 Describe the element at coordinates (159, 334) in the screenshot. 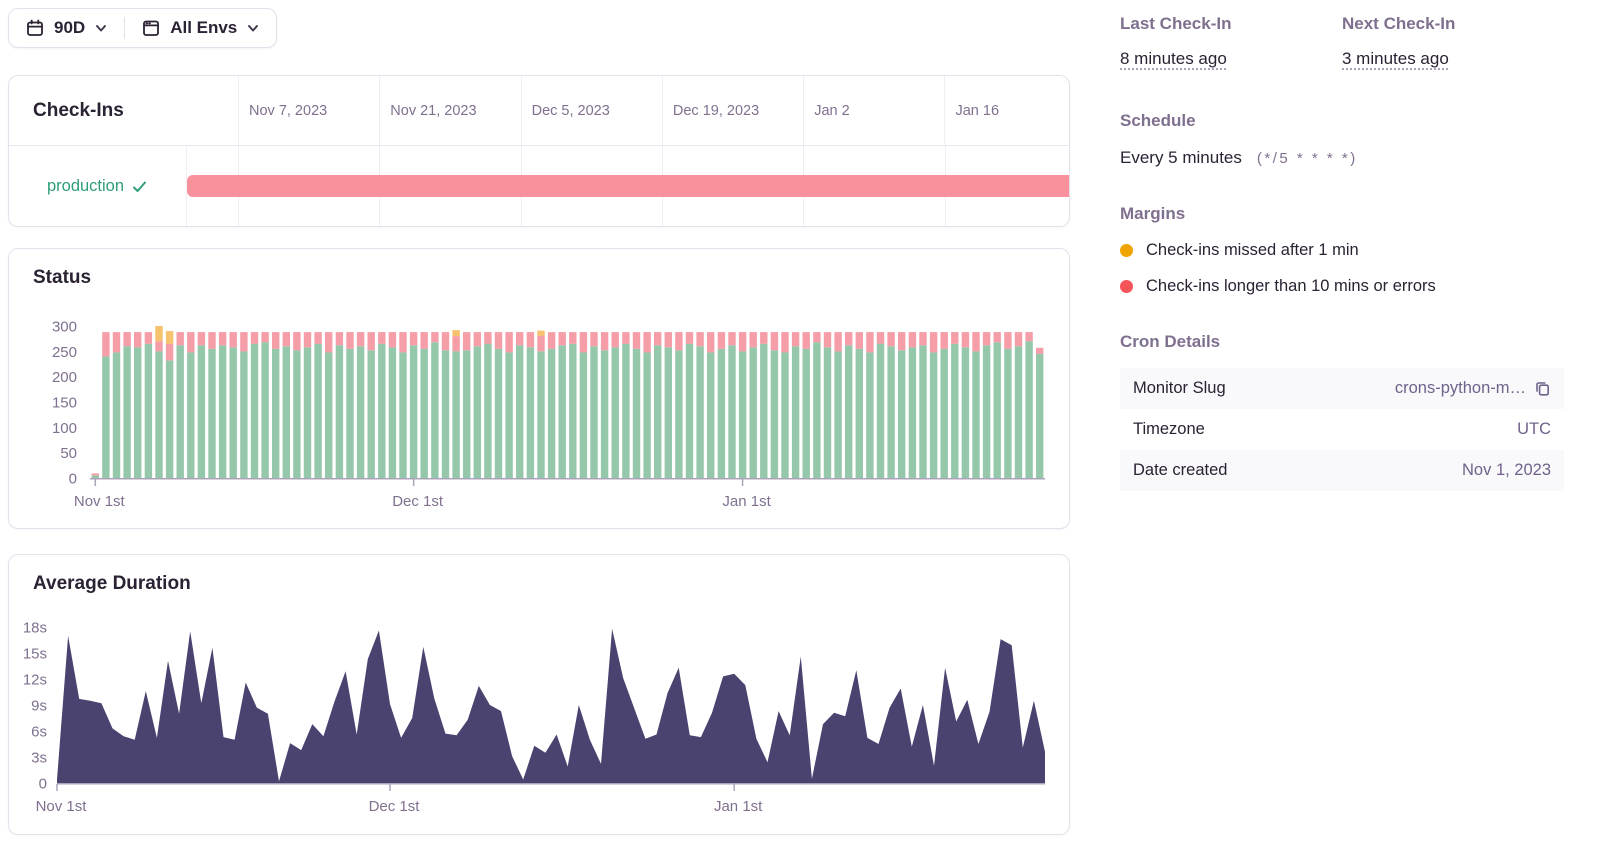

I see `status-bar-segment-missed` at that location.